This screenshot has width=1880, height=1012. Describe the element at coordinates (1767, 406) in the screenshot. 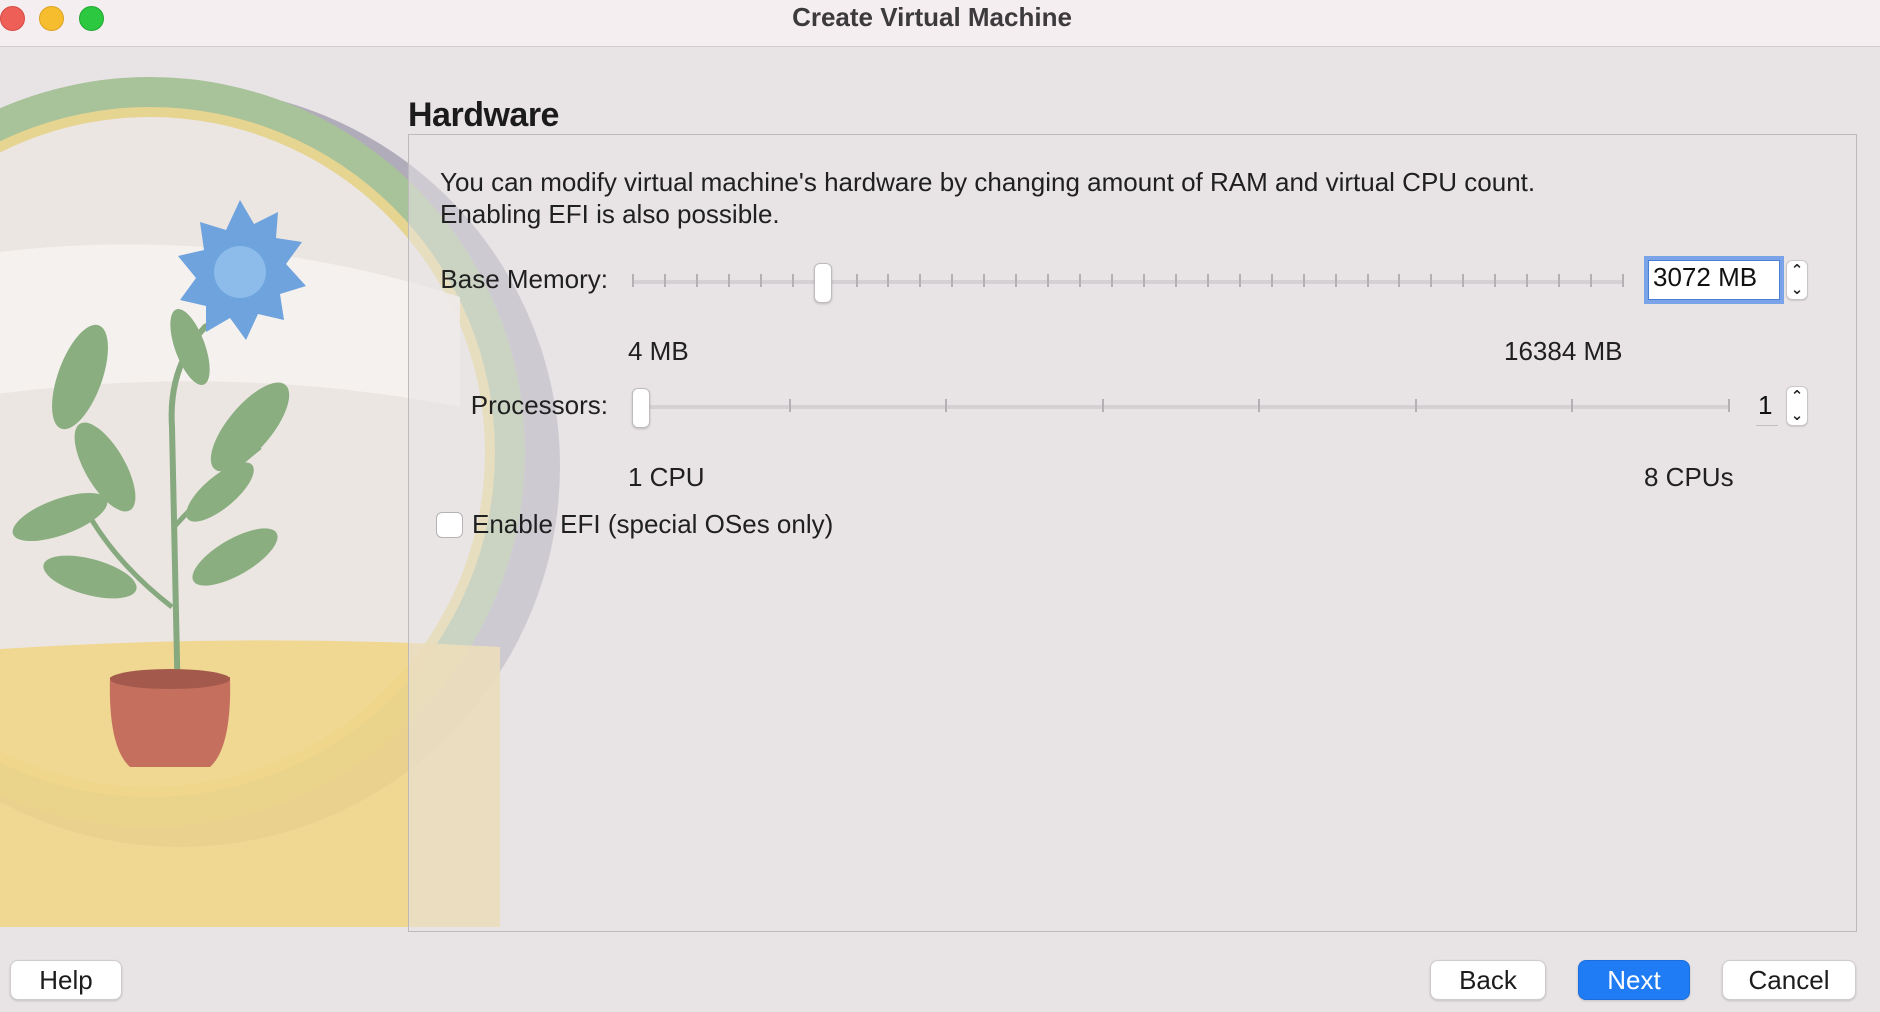

I see `processors-input: 1` at that location.